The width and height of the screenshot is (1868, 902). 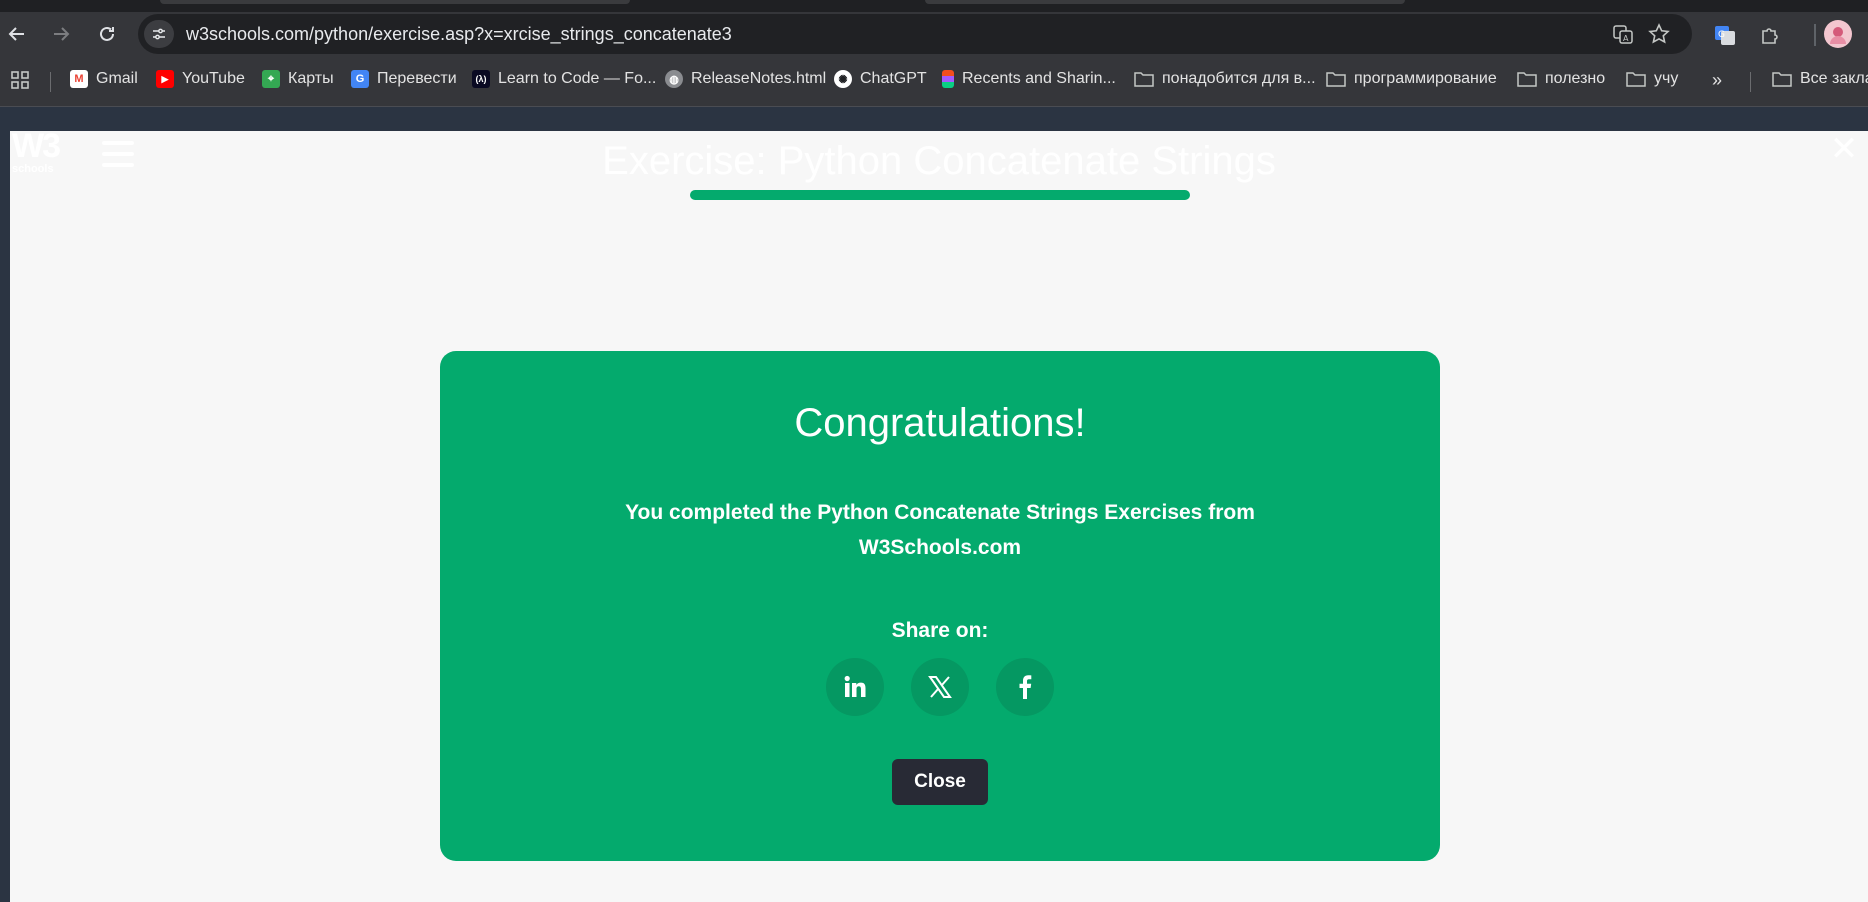 What do you see at coordinates (1717, 80) in the screenshot?
I see `more-bookmarks-chevron-icon: »` at bounding box center [1717, 80].